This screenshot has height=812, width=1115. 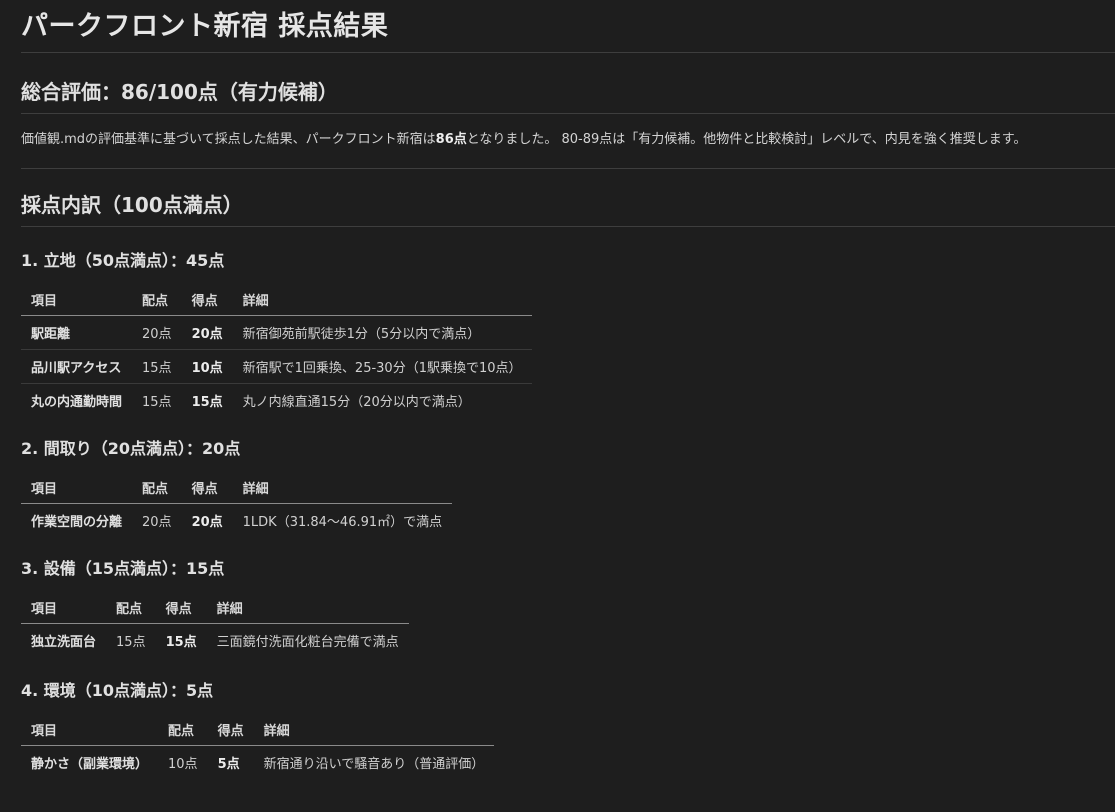 What do you see at coordinates (77, 332) in the screenshot?
I see `cell-item: 駅距離` at bounding box center [77, 332].